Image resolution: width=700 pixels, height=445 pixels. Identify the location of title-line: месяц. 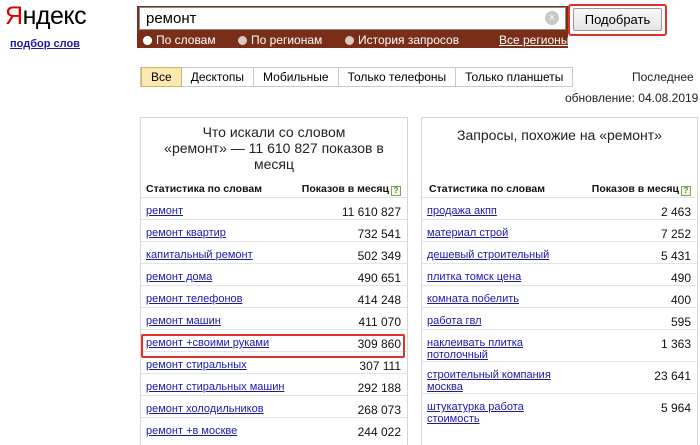
(273, 164).